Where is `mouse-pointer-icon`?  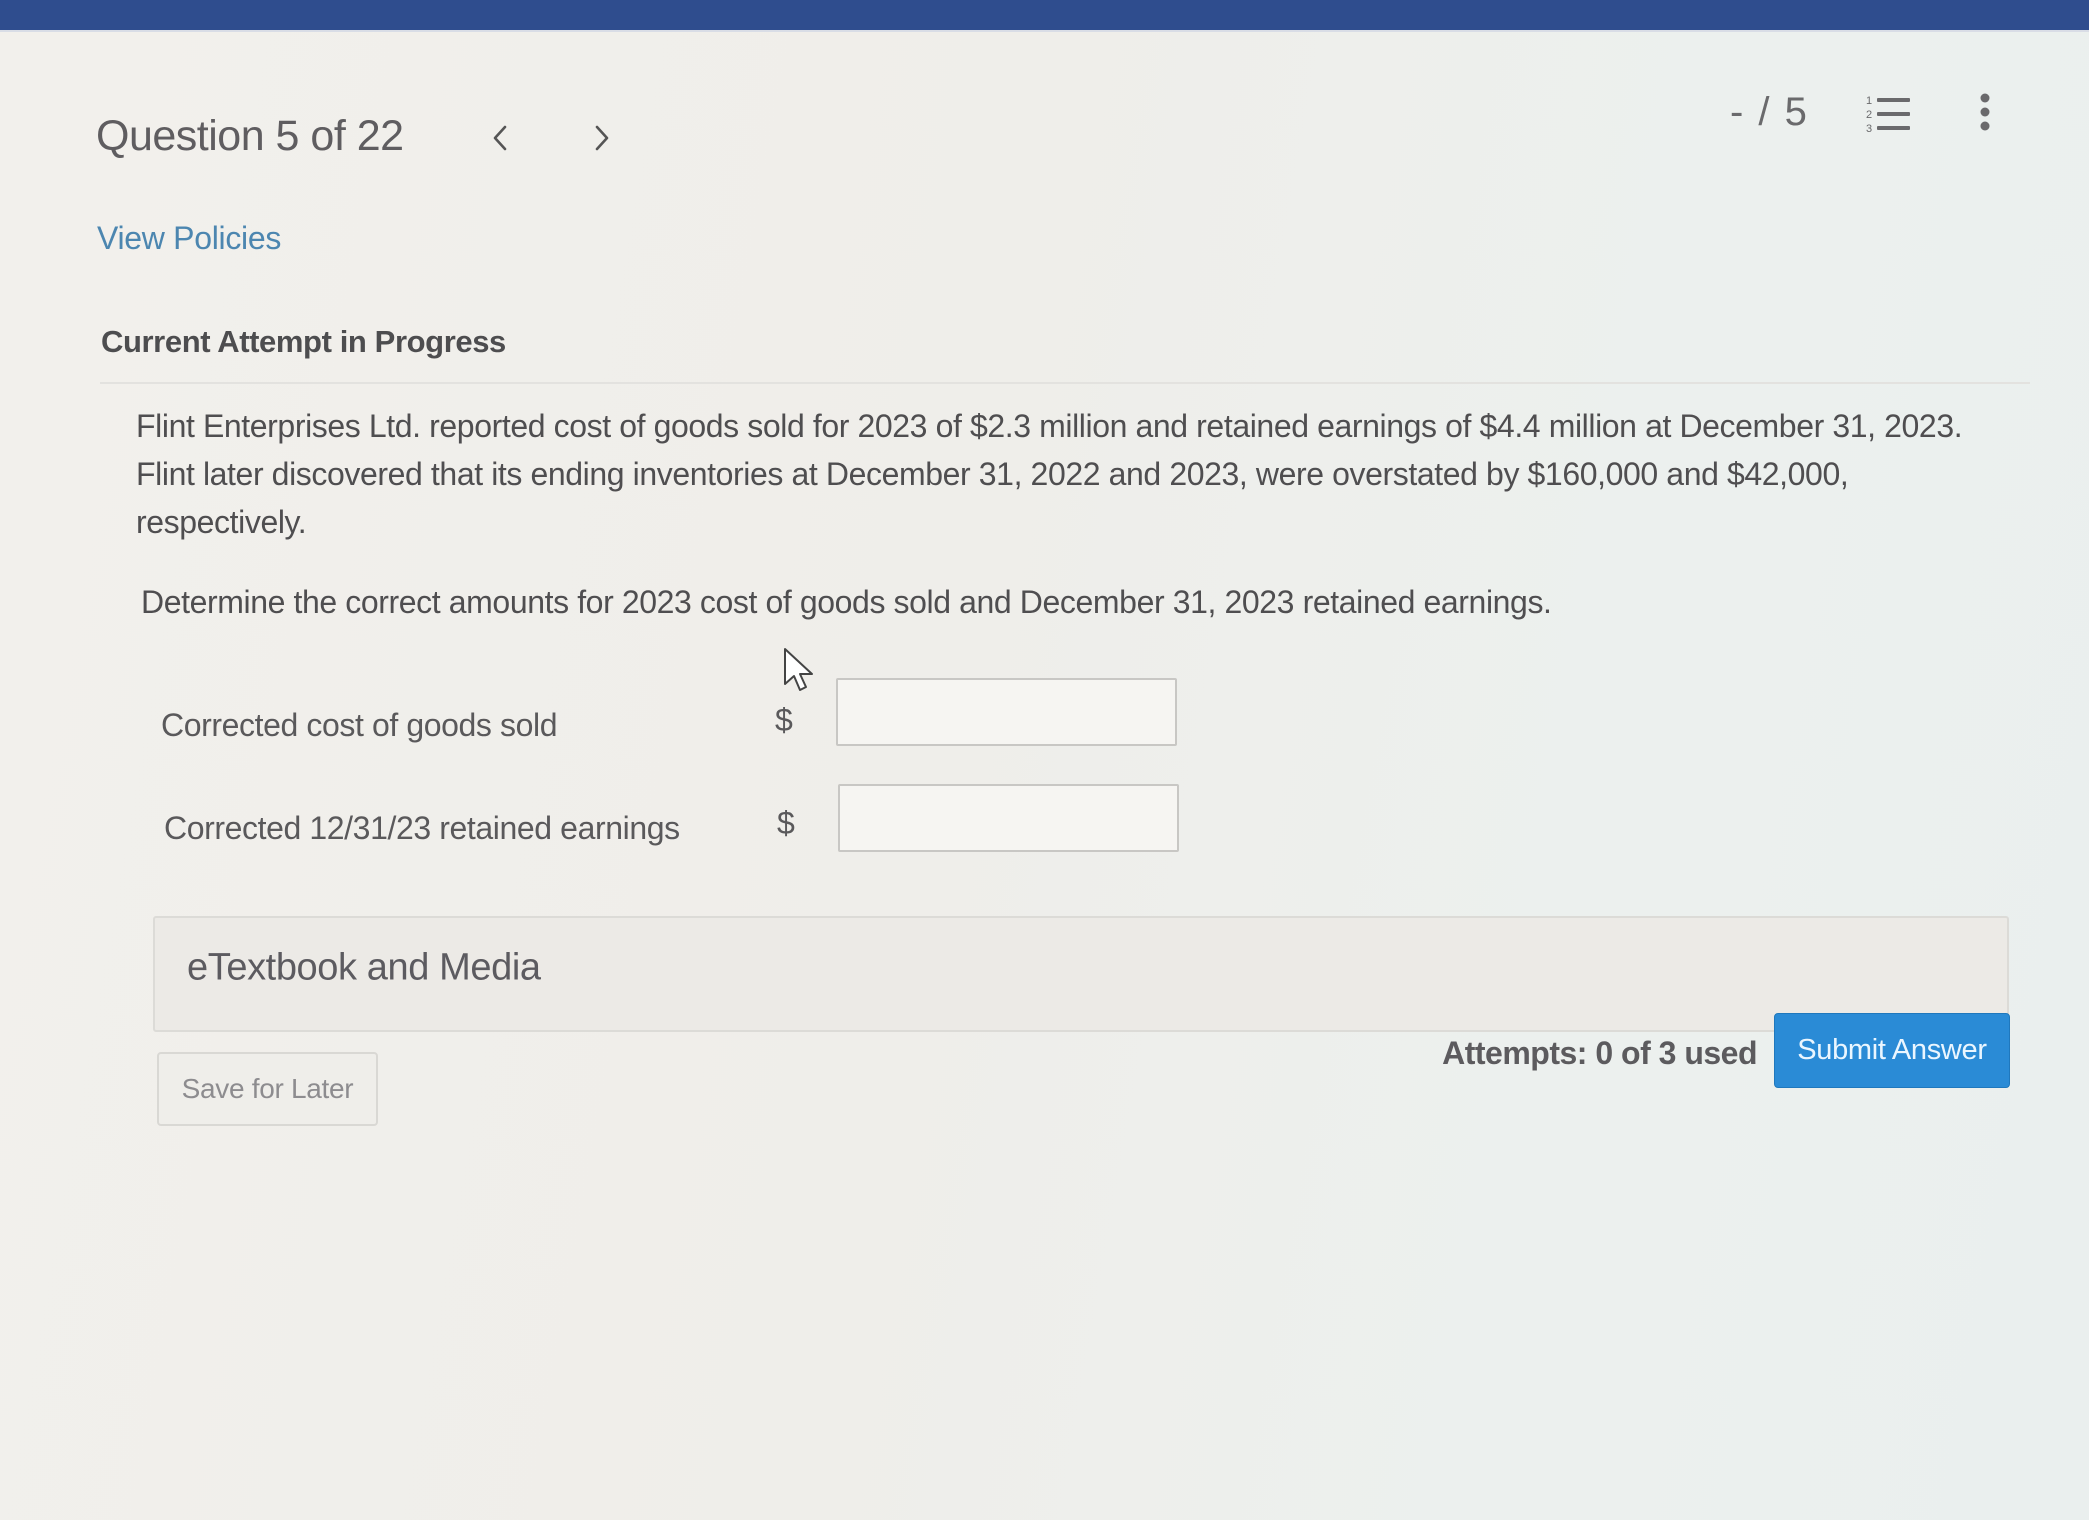
mouse-pointer-icon is located at coordinates (798, 669).